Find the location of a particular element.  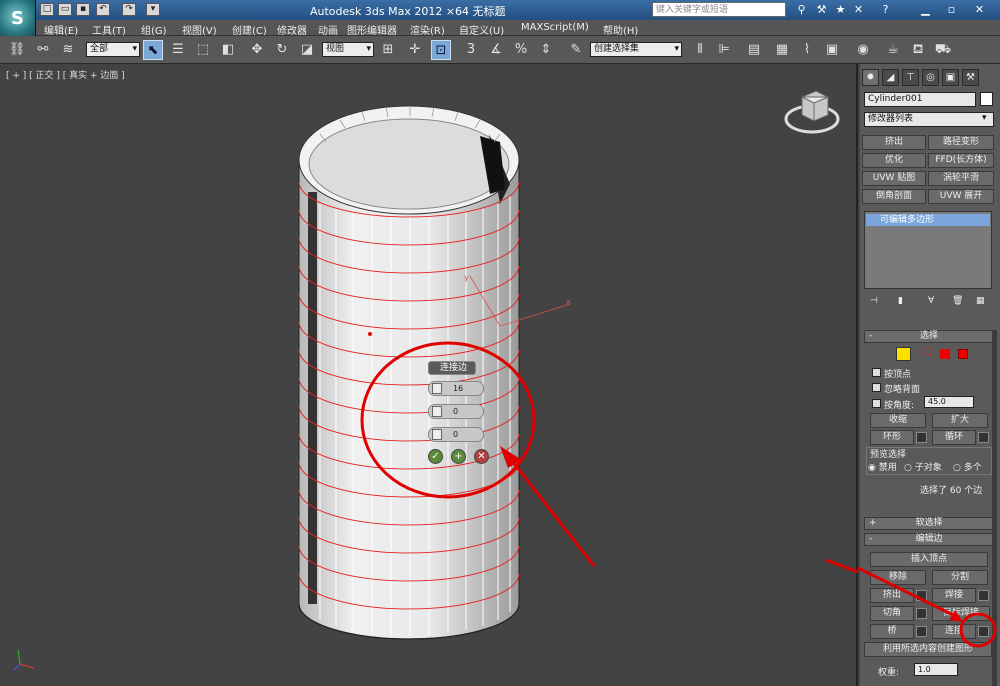

edit-named-selection-icon: ✎ is located at coordinates (576, 50).